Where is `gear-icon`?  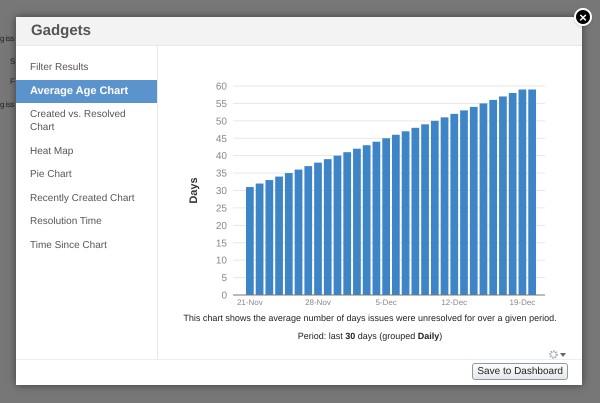 gear-icon is located at coordinates (553, 355).